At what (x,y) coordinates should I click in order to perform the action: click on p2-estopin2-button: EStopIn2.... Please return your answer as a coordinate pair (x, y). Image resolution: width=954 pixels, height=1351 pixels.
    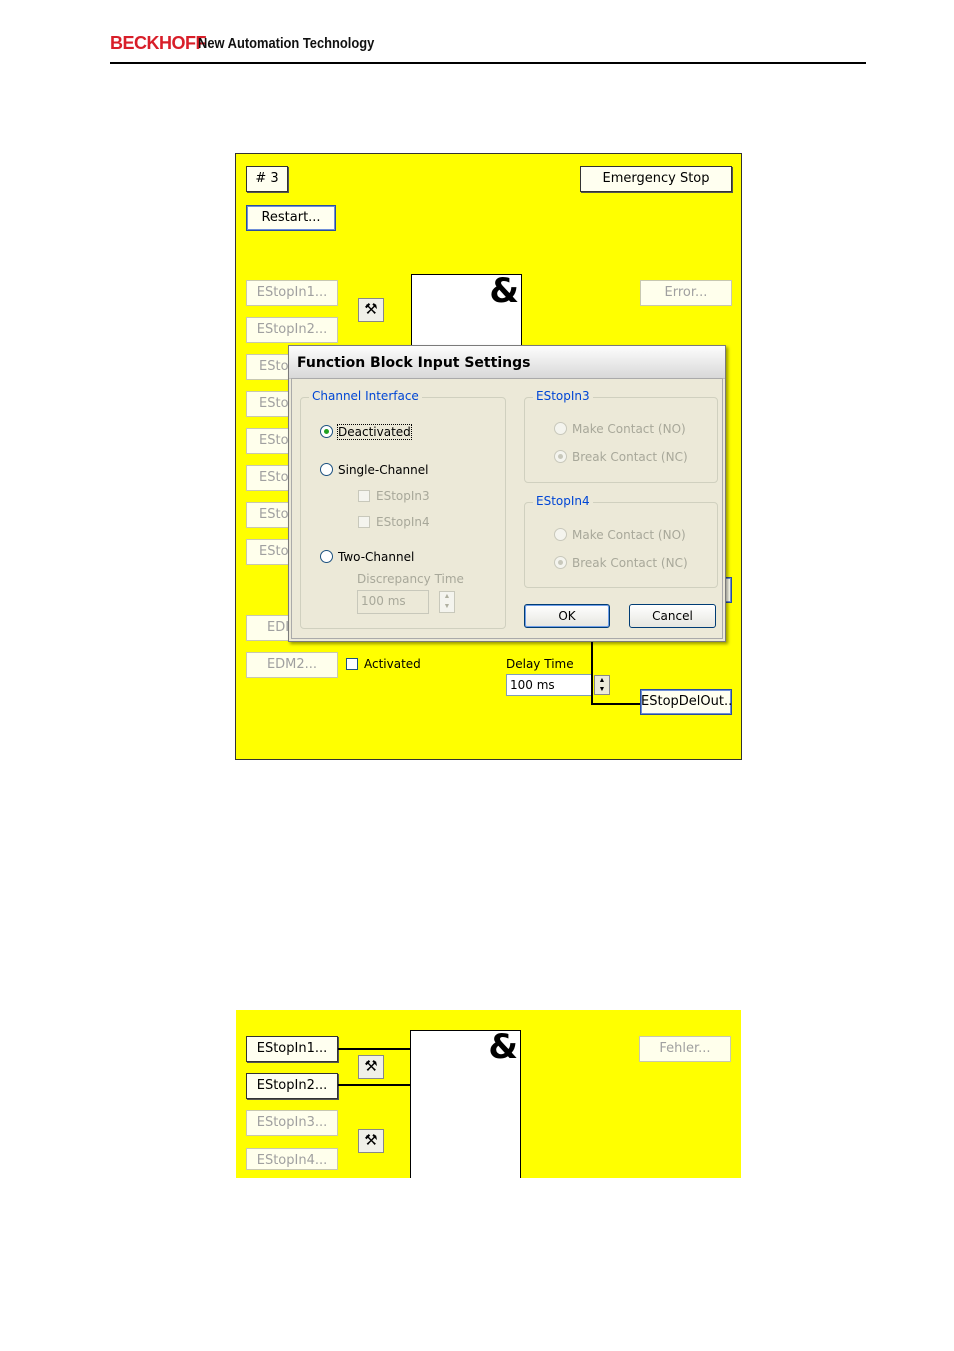
    Looking at the image, I should click on (292, 1086).